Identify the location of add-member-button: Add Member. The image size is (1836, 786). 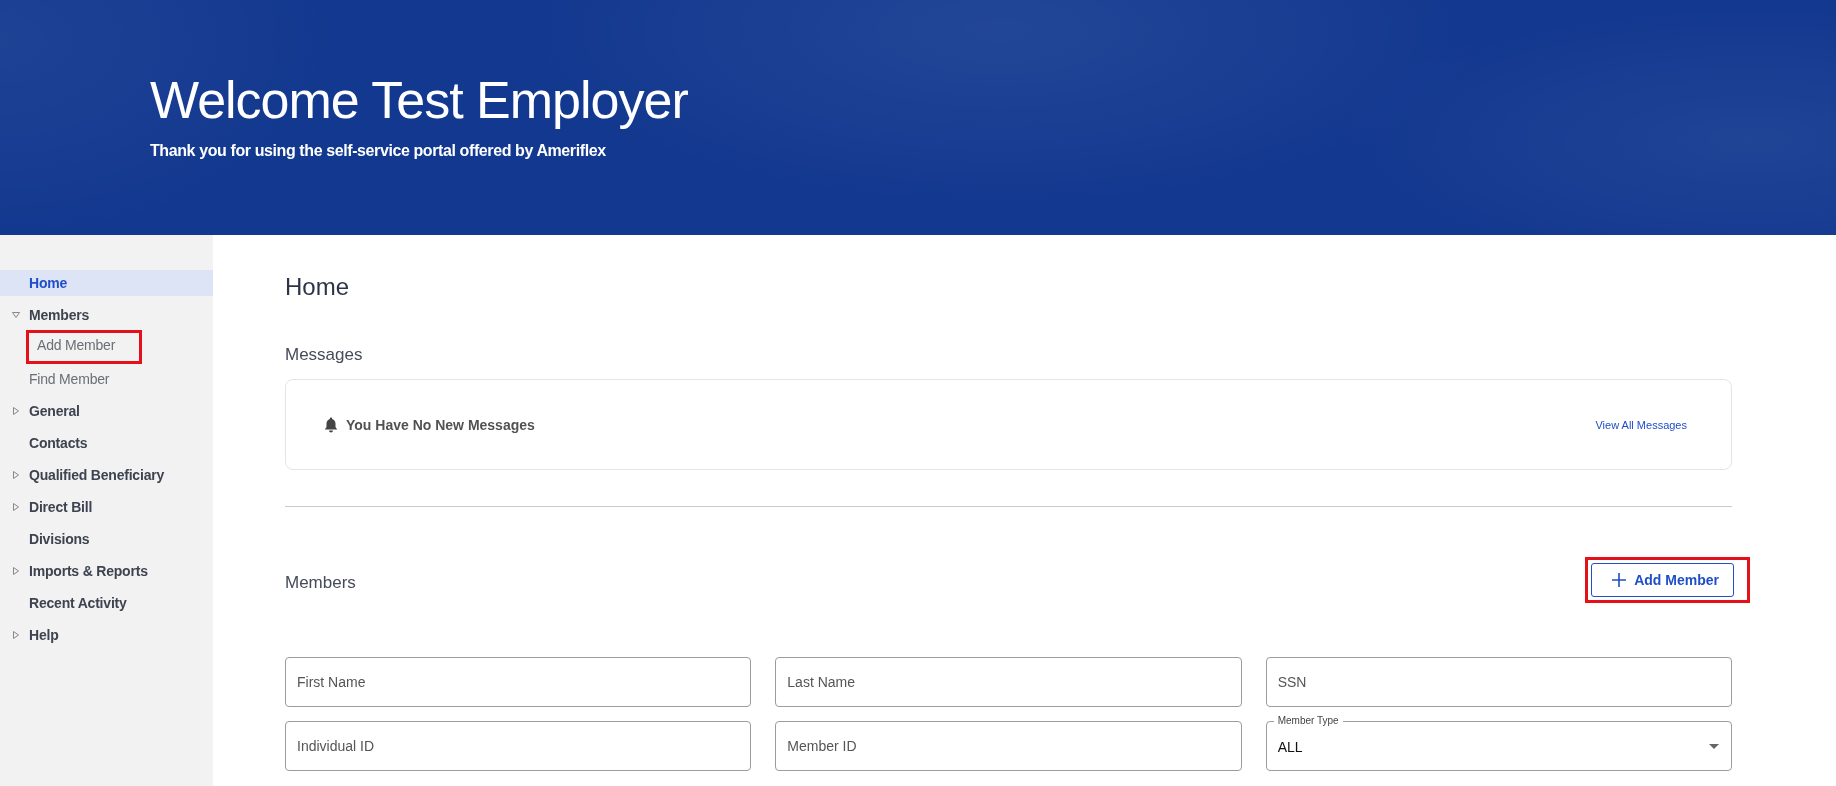
(1662, 580).